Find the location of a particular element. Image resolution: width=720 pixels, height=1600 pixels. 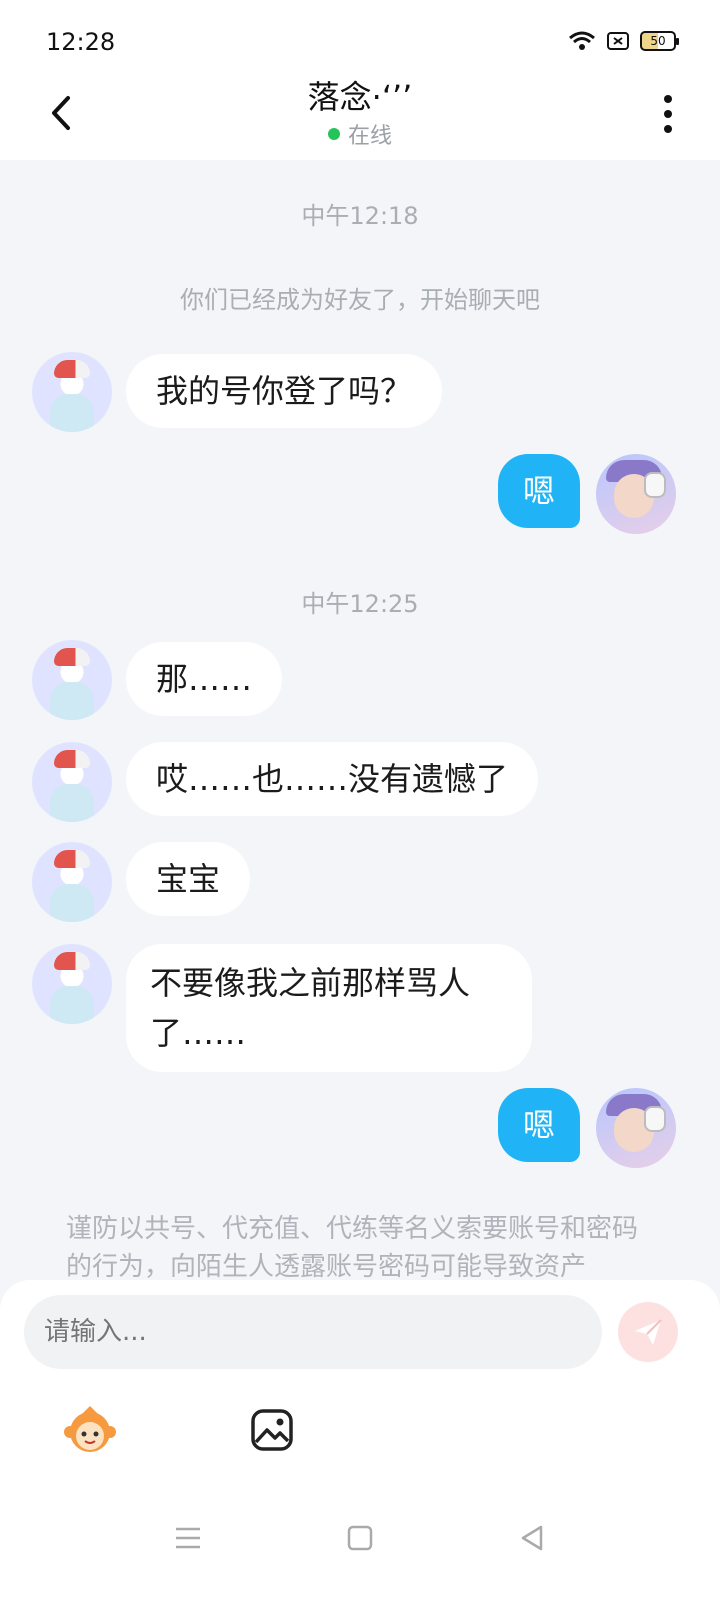

system-message: 你们已经成为好友了，开始聊天吧 is located at coordinates (360, 300).